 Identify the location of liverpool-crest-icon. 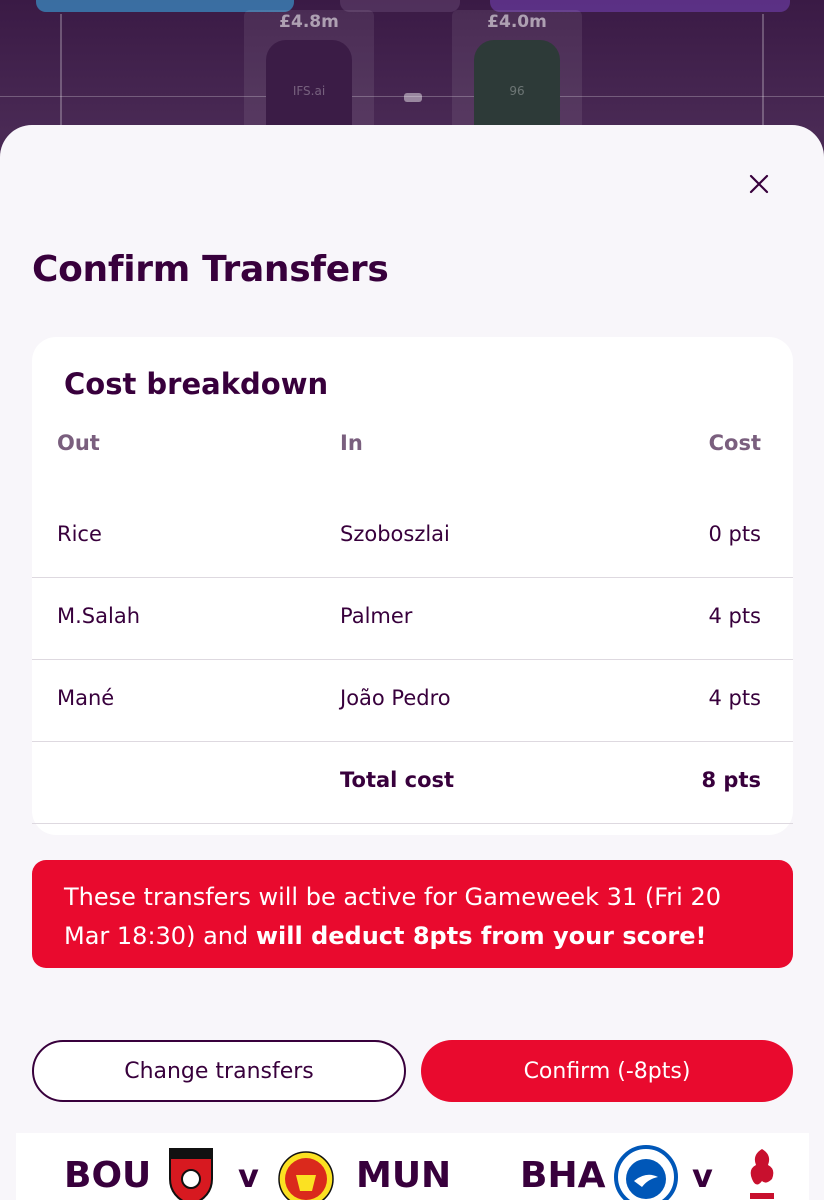
(762, 1174).